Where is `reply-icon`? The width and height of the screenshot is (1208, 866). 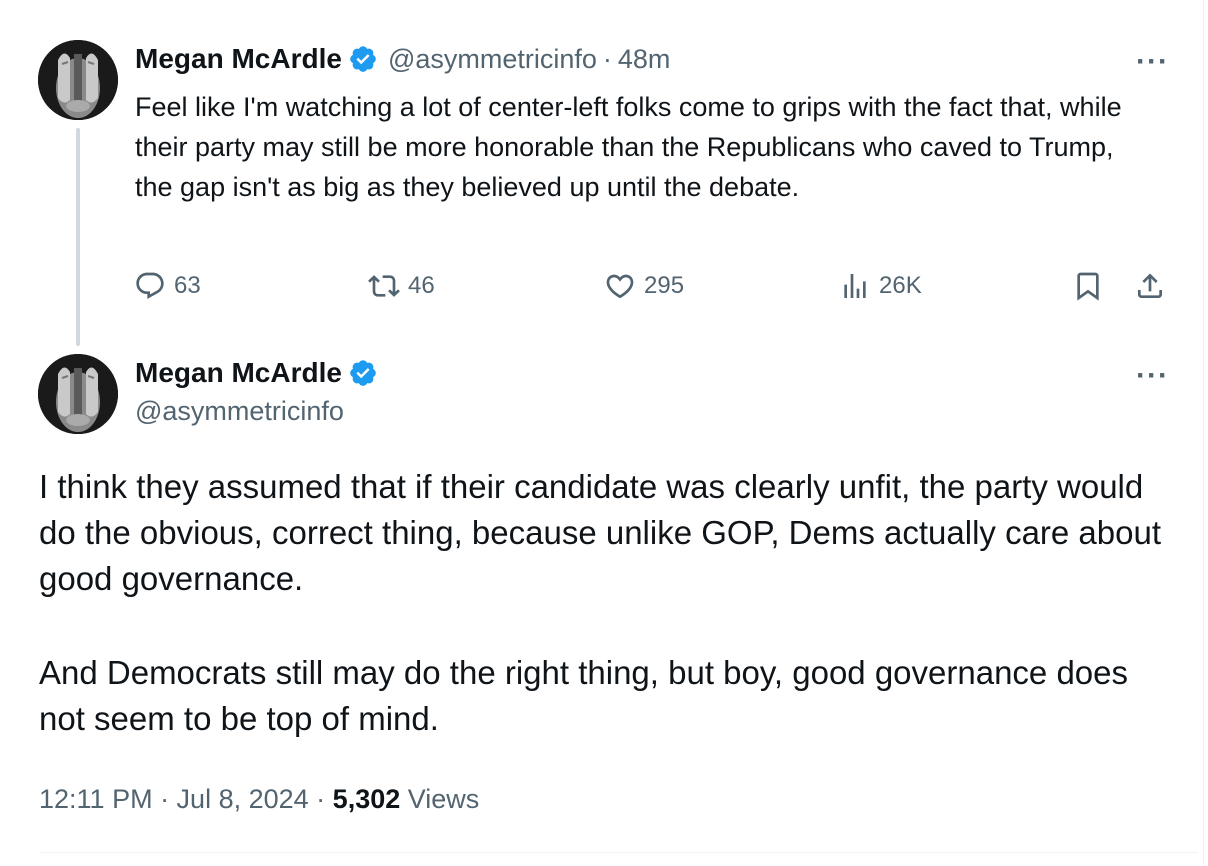
reply-icon is located at coordinates (150, 285).